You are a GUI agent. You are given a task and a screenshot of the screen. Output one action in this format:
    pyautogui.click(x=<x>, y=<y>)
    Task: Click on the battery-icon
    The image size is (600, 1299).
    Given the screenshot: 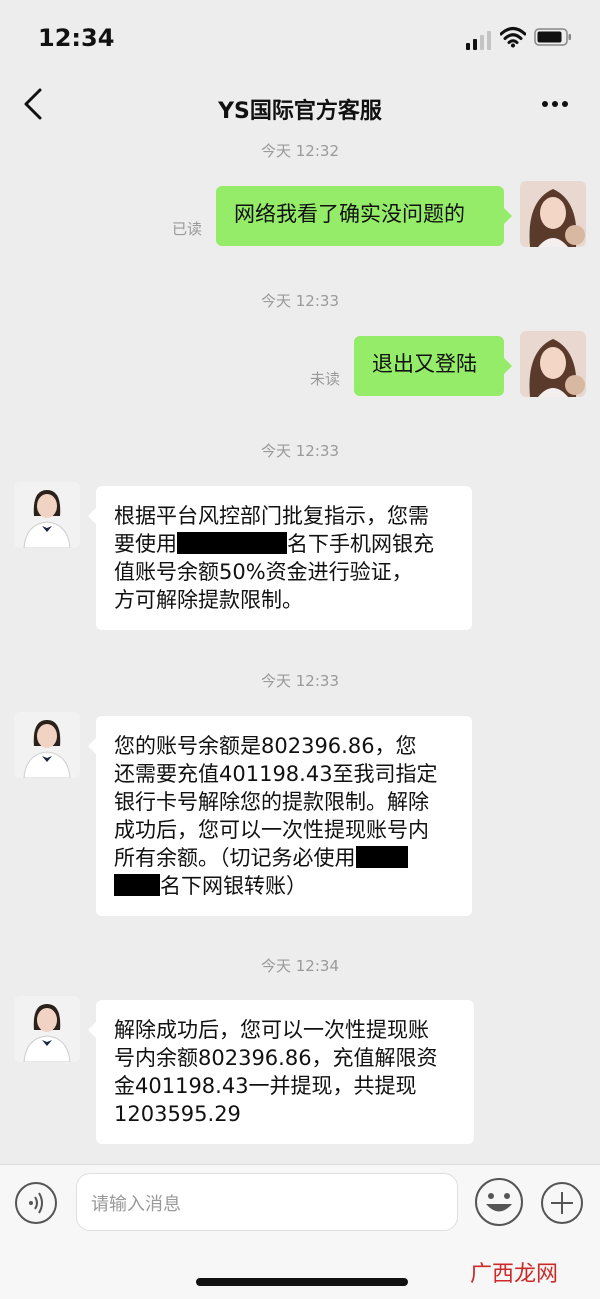 What is the action you would take?
    pyautogui.click(x=552, y=37)
    